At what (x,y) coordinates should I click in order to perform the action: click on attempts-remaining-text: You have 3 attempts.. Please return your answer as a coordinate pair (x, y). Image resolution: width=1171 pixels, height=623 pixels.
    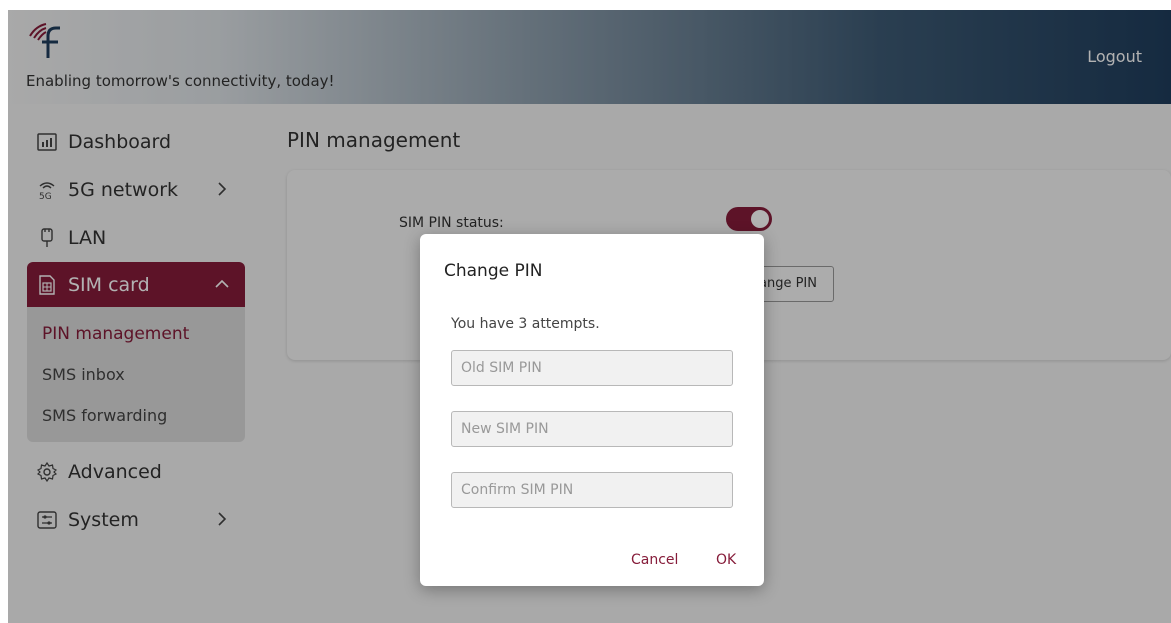
    Looking at the image, I should click on (525, 324).